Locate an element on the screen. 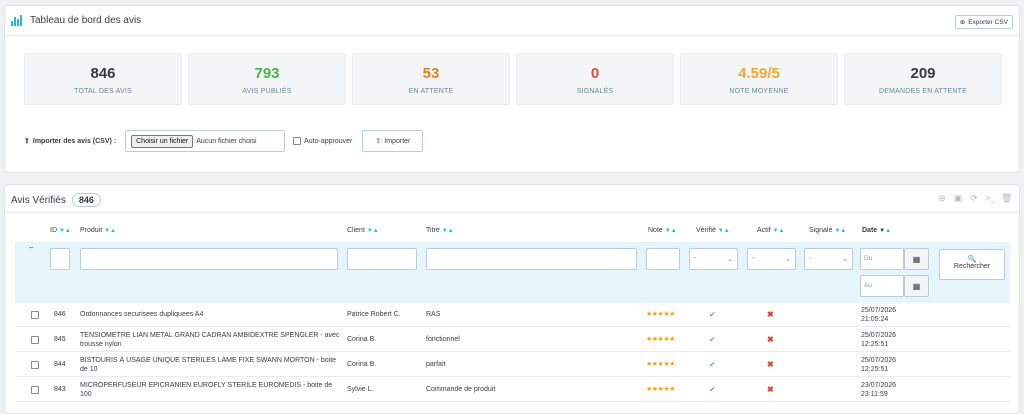 The image size is (1024, 414). cell-title: Commande de produit is located at coordinates (461, 389).